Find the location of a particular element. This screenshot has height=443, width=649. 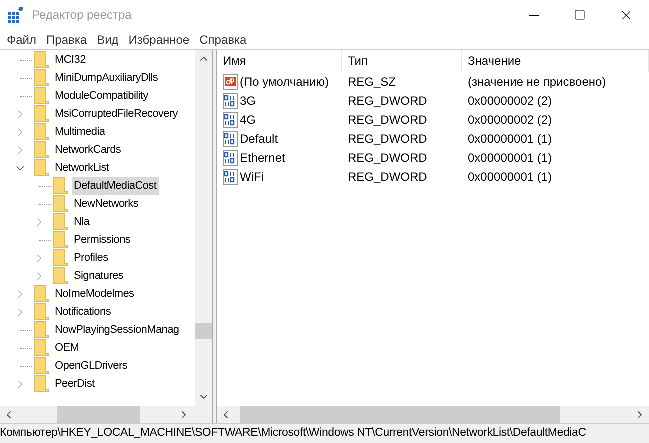

menu-item: Правка is located at coordinates (67, 39).